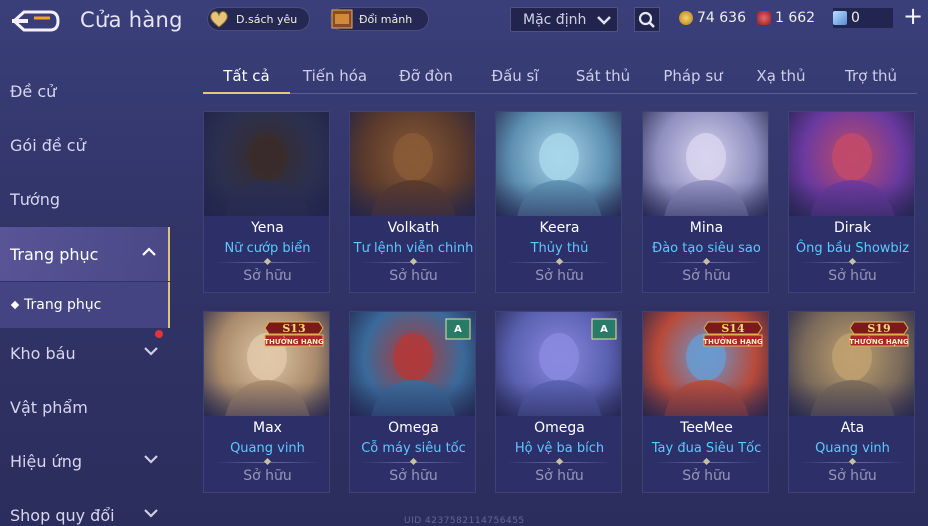  I want to click on skin-name: Cỗ máy siêu tốc, so click(413, 448).